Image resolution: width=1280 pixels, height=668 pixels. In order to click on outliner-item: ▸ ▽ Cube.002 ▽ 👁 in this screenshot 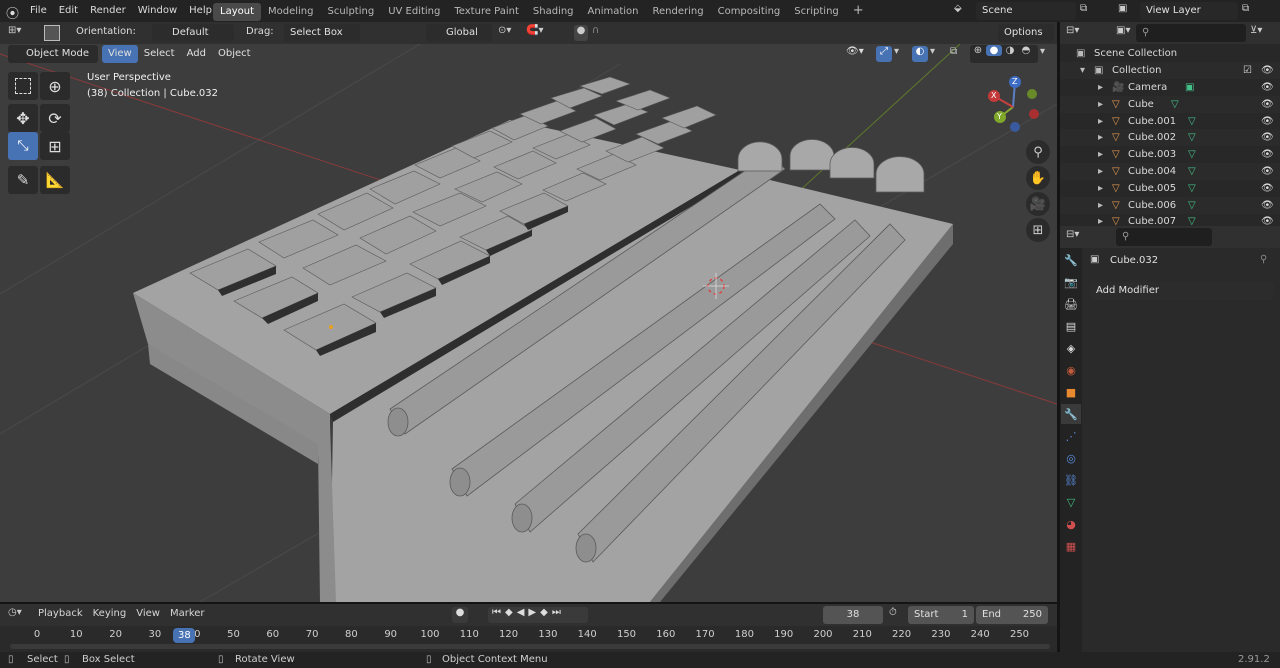, I will do `click(1170, 138)`.